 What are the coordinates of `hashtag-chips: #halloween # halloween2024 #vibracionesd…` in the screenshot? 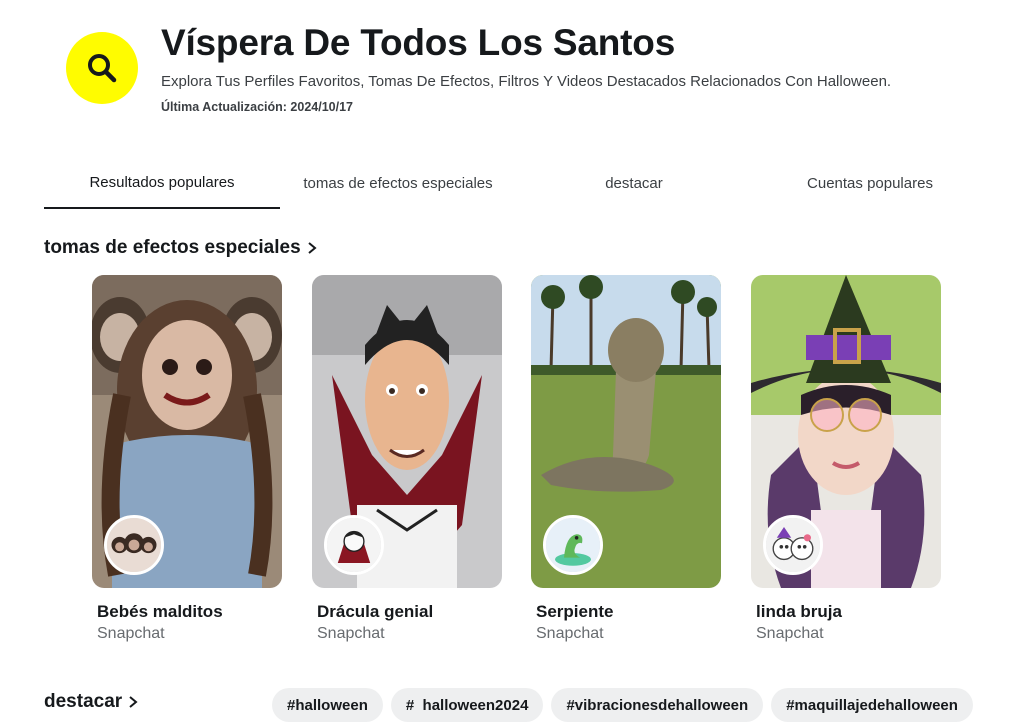 It's located at (622, 705).